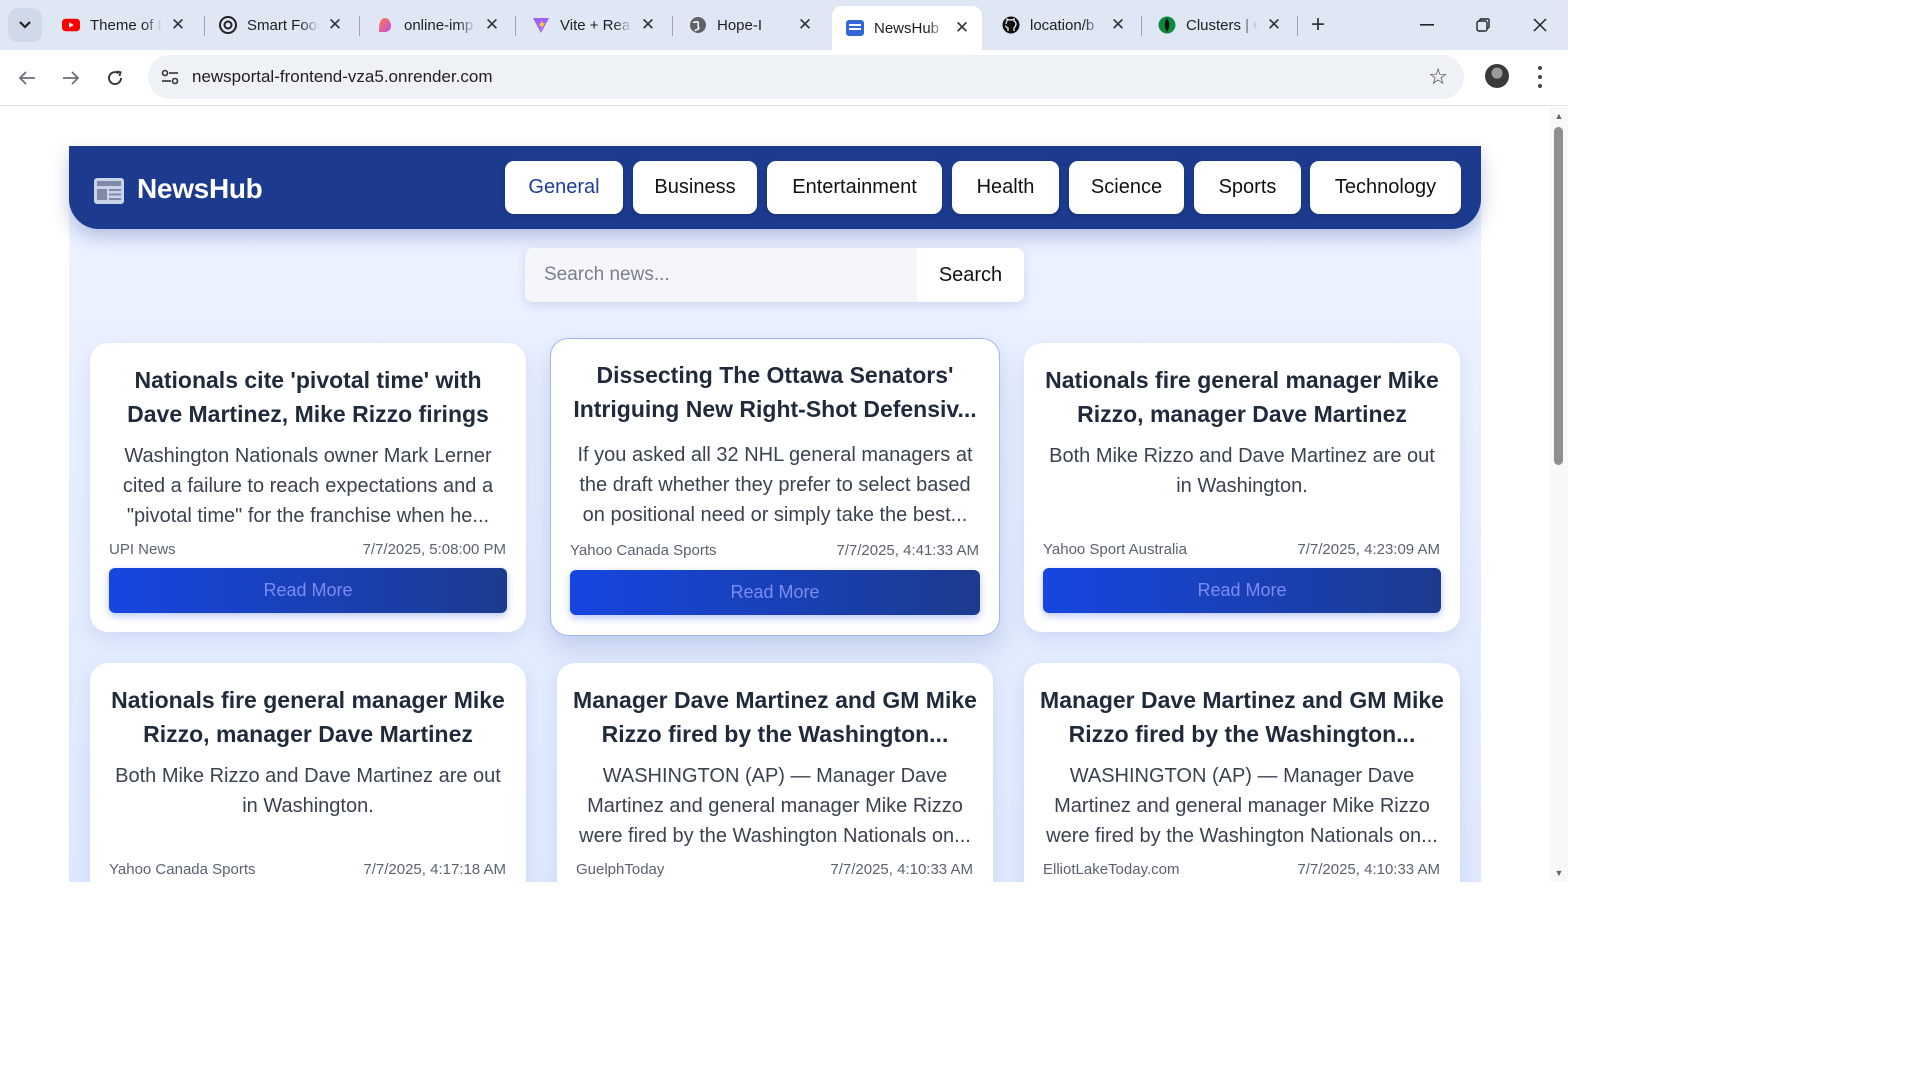  I want to click on browser-tab-6: location/b ✕, so click(1063, 25).